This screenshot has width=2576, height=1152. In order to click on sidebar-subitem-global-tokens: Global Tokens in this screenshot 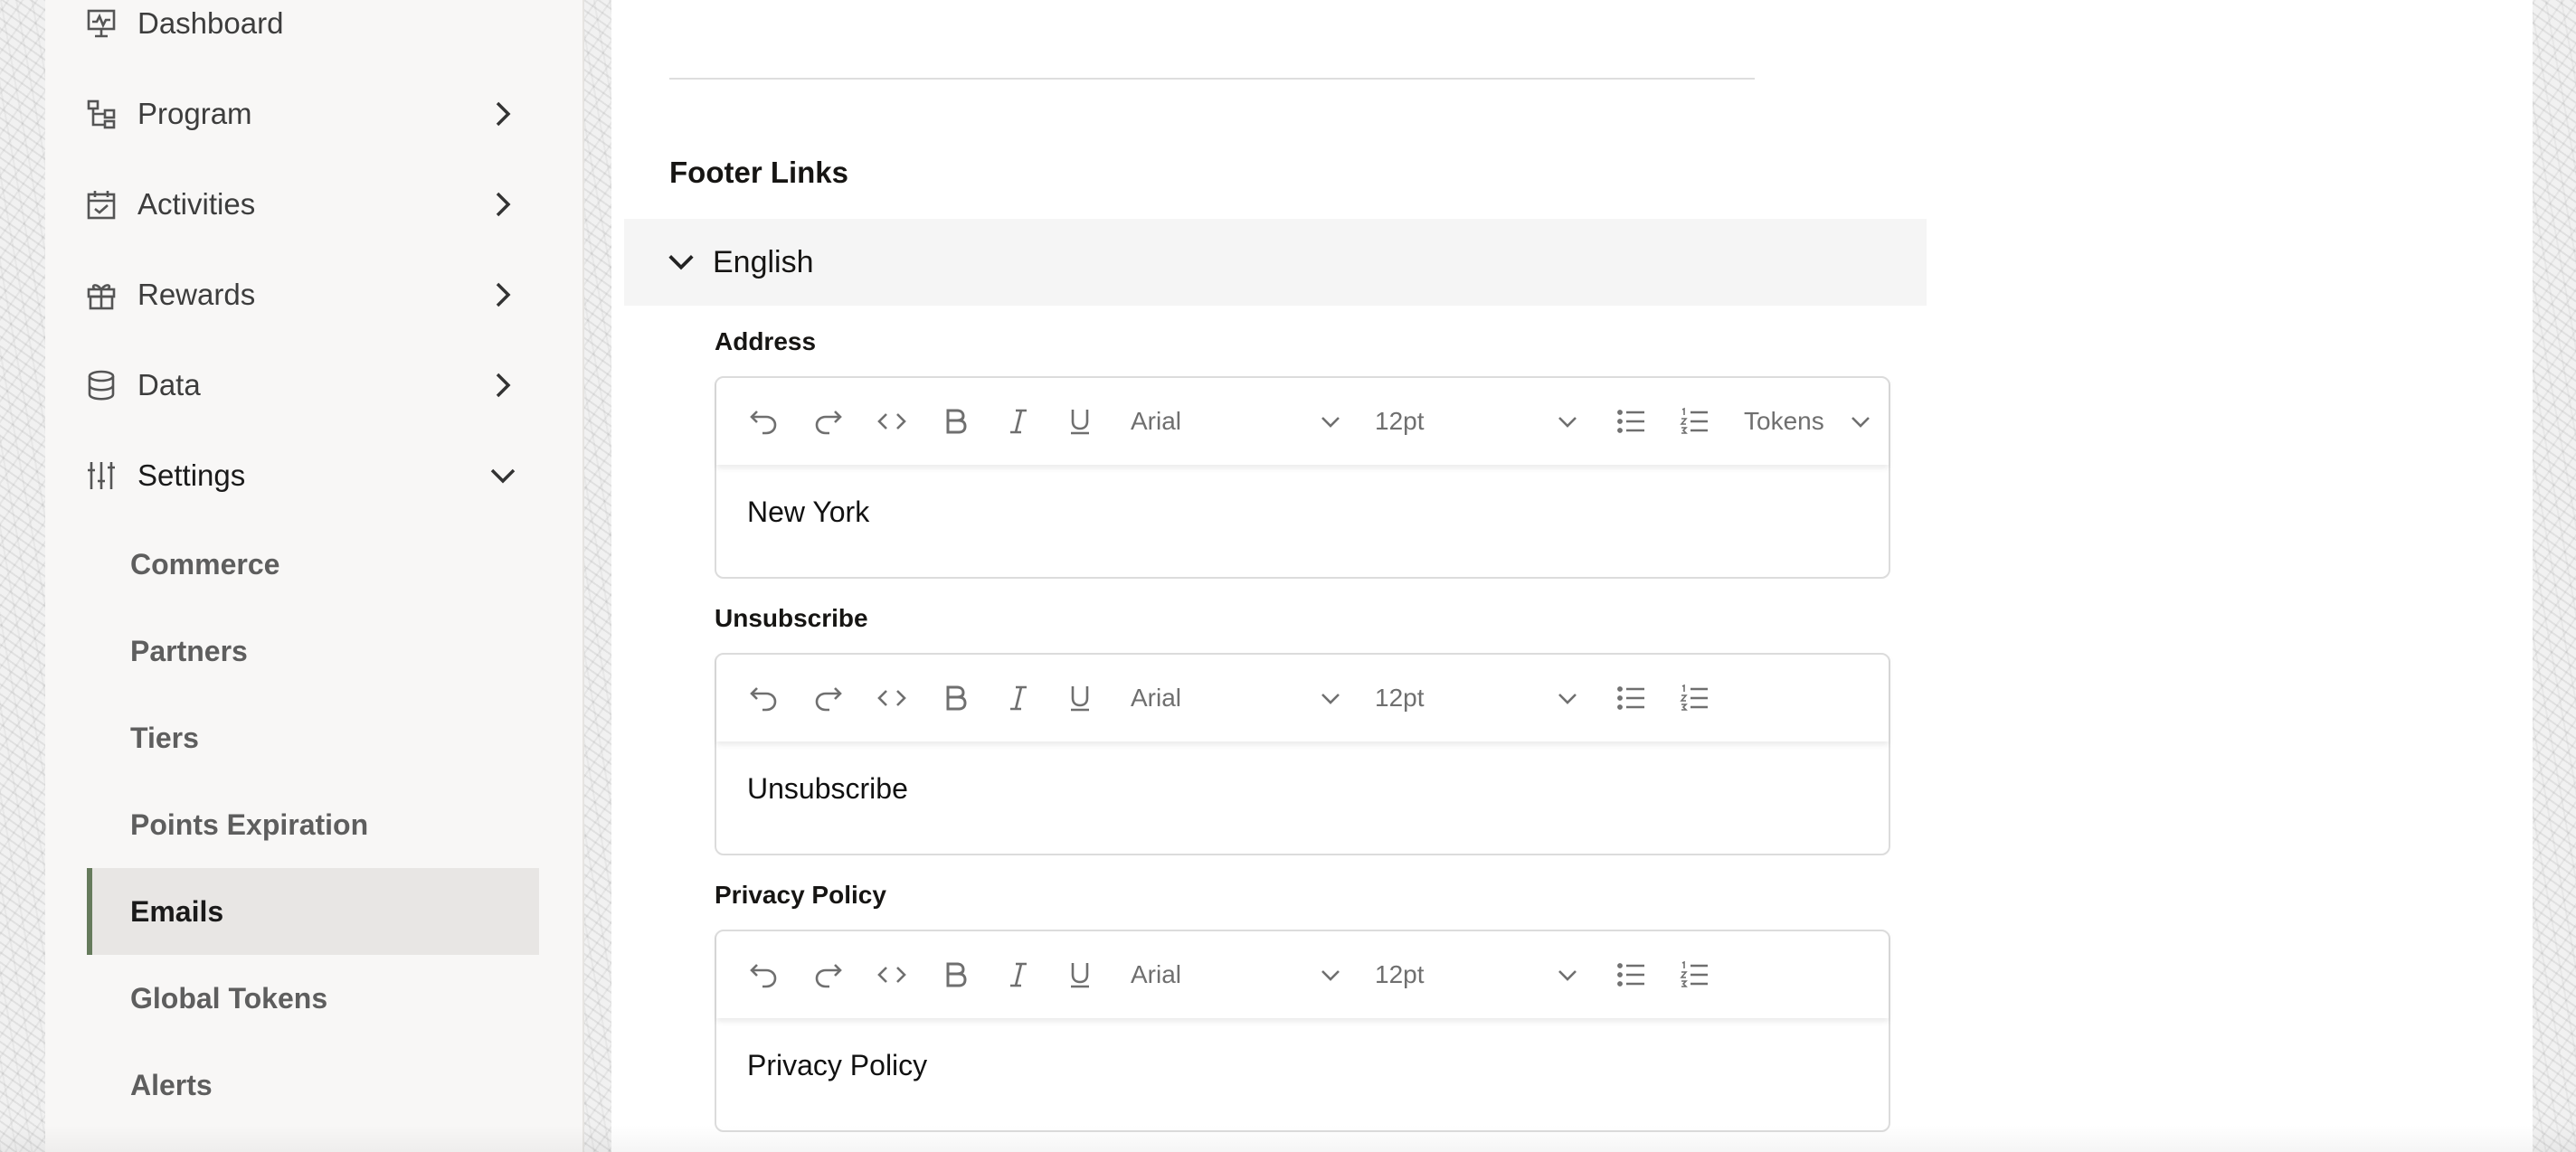, I will do `click(313, 998)`.